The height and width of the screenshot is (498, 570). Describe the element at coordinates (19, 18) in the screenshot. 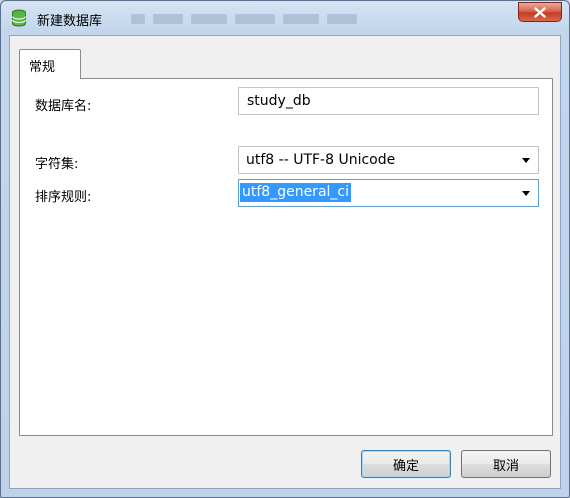

I see `database-icon` at that location.